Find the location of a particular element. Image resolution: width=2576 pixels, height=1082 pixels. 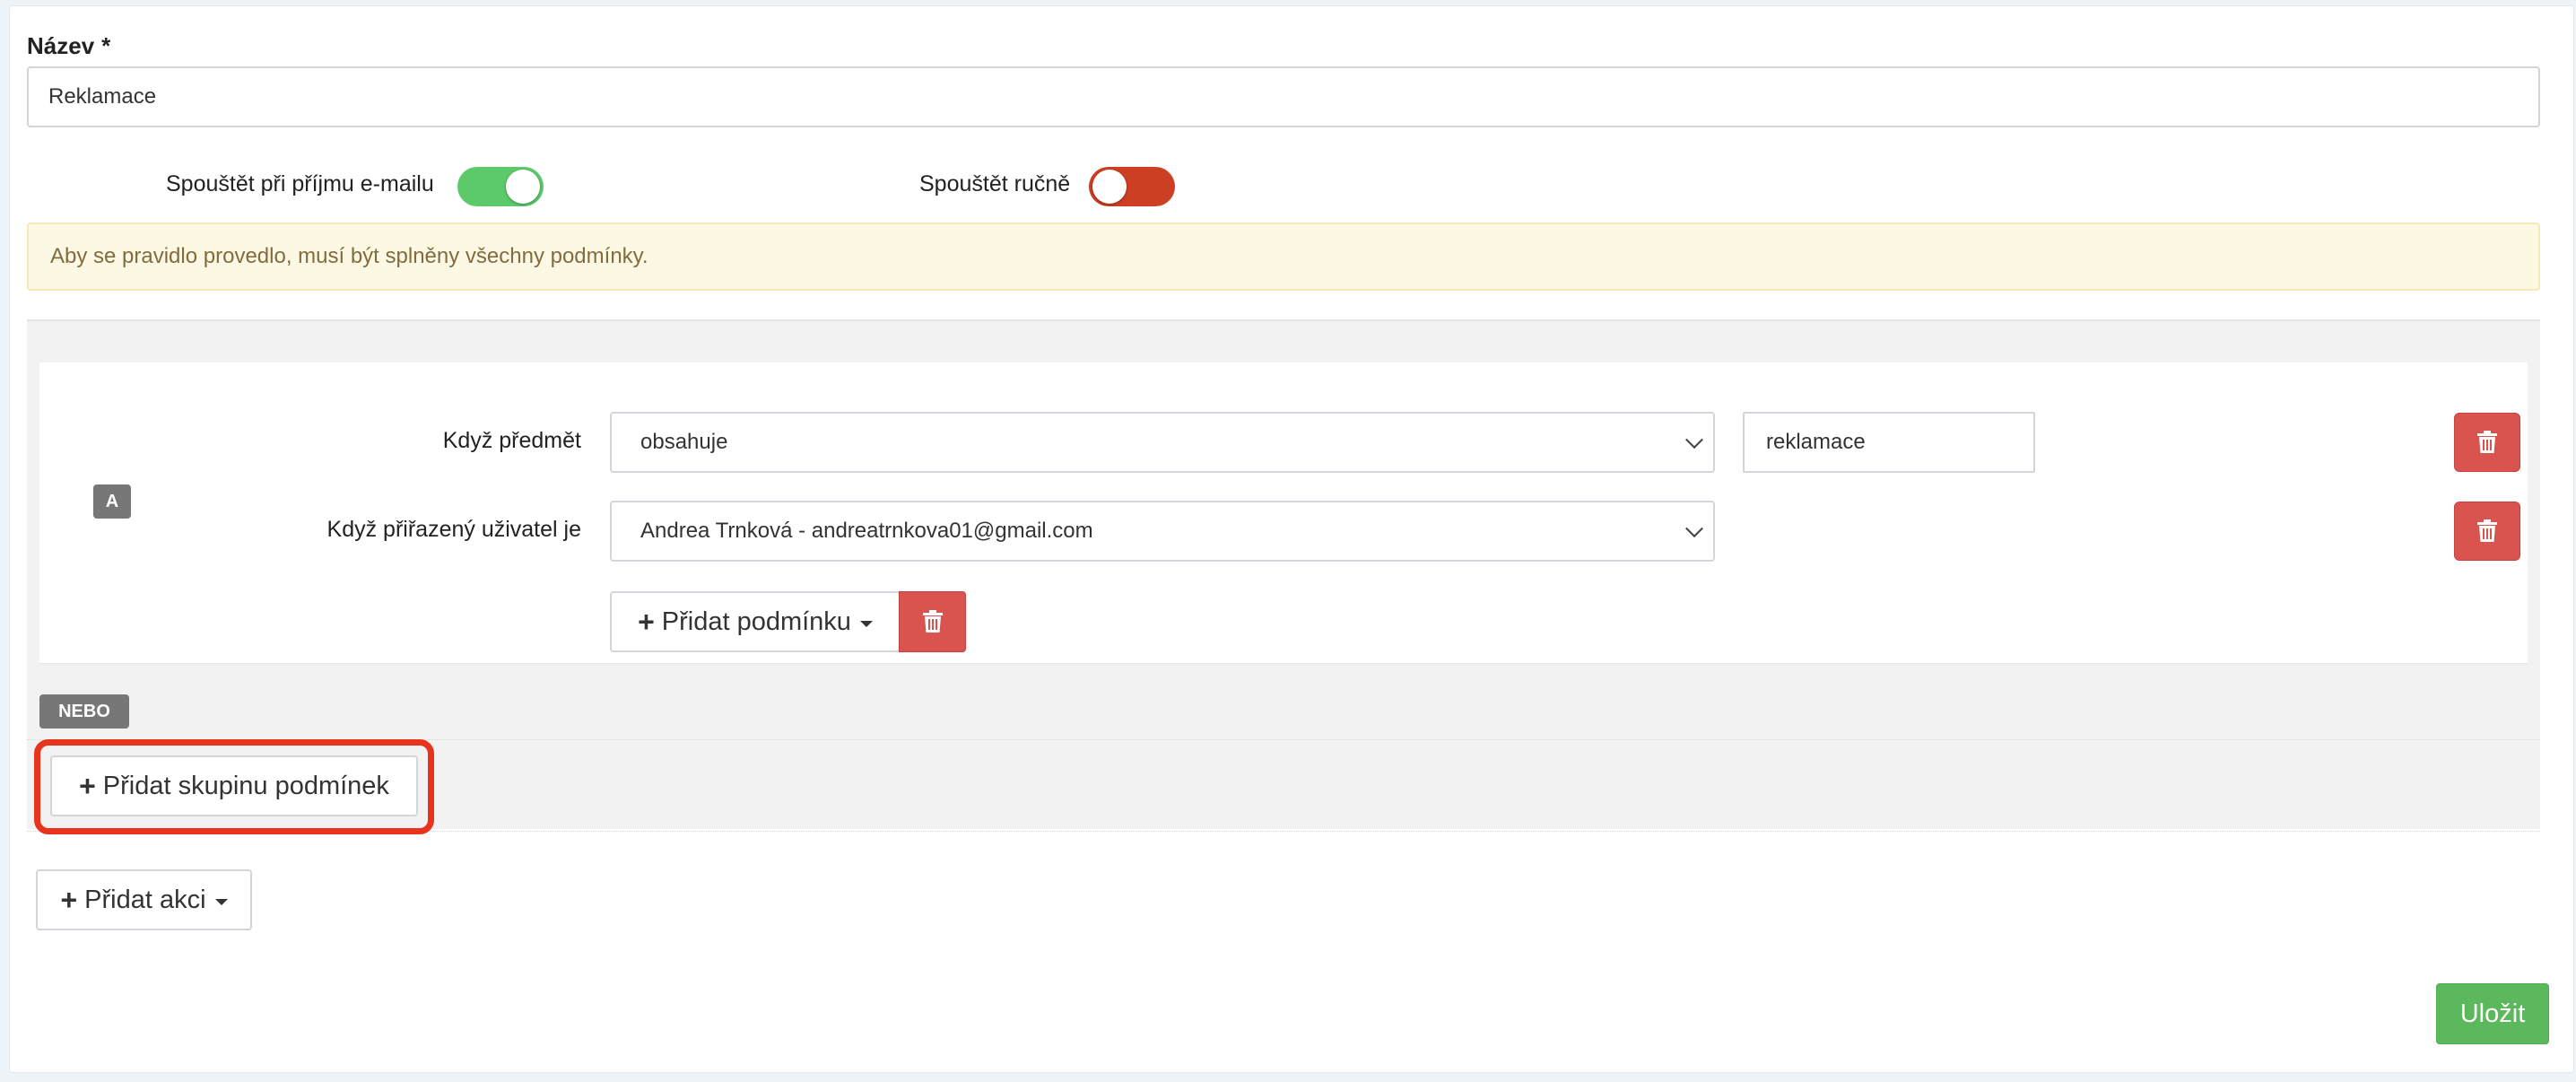

add-action-label: Přidat akci is located at coordinates (145, 899).